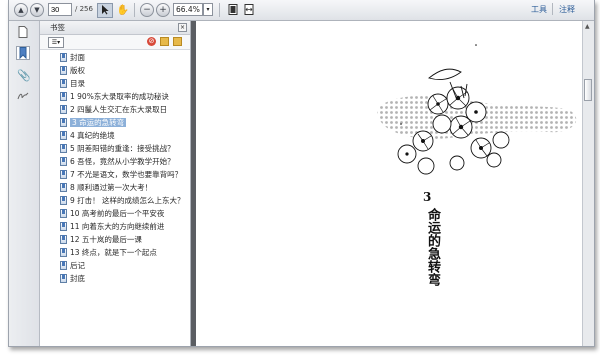  I want to click on chapter-illustration, so click(477, 109).